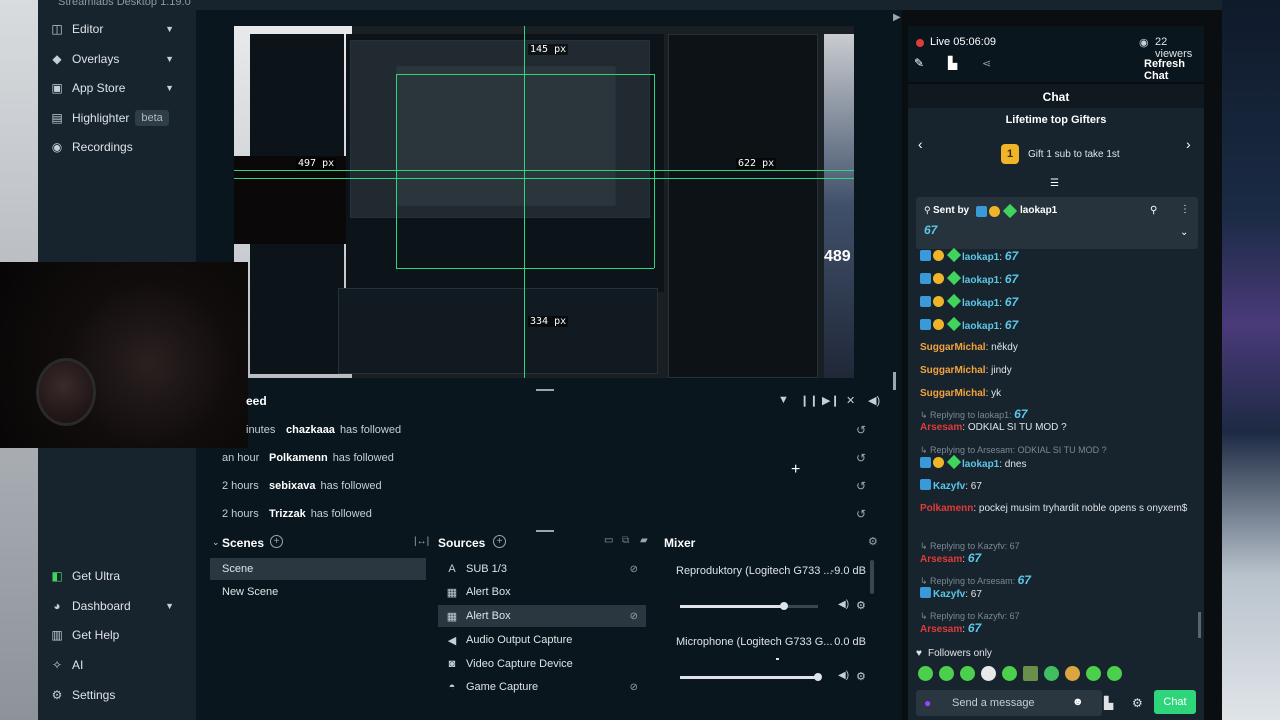 This screenshot has height=720, width=1280. What do you see at coordinates (850, 400) in the screenshot?
I see `mute-alerts-icon: ✕` at bounding box center [850, 400].